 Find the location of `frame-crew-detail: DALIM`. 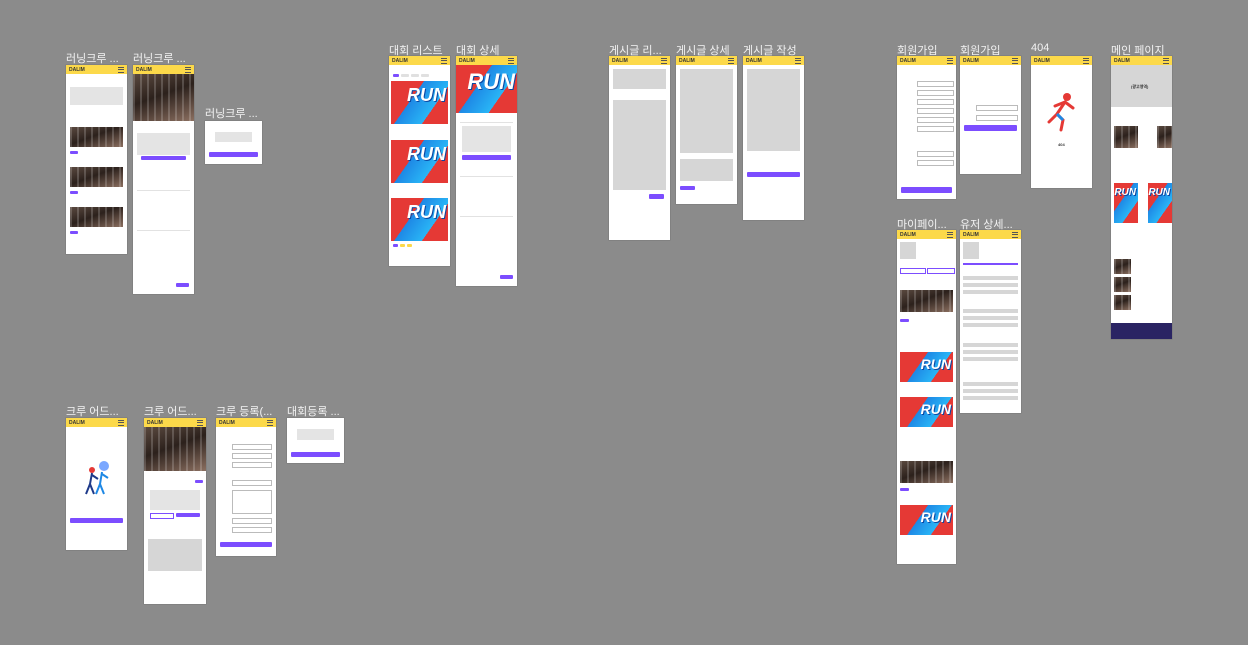

frame-crew-detail: DALIM is located at coordinates (163, 179).